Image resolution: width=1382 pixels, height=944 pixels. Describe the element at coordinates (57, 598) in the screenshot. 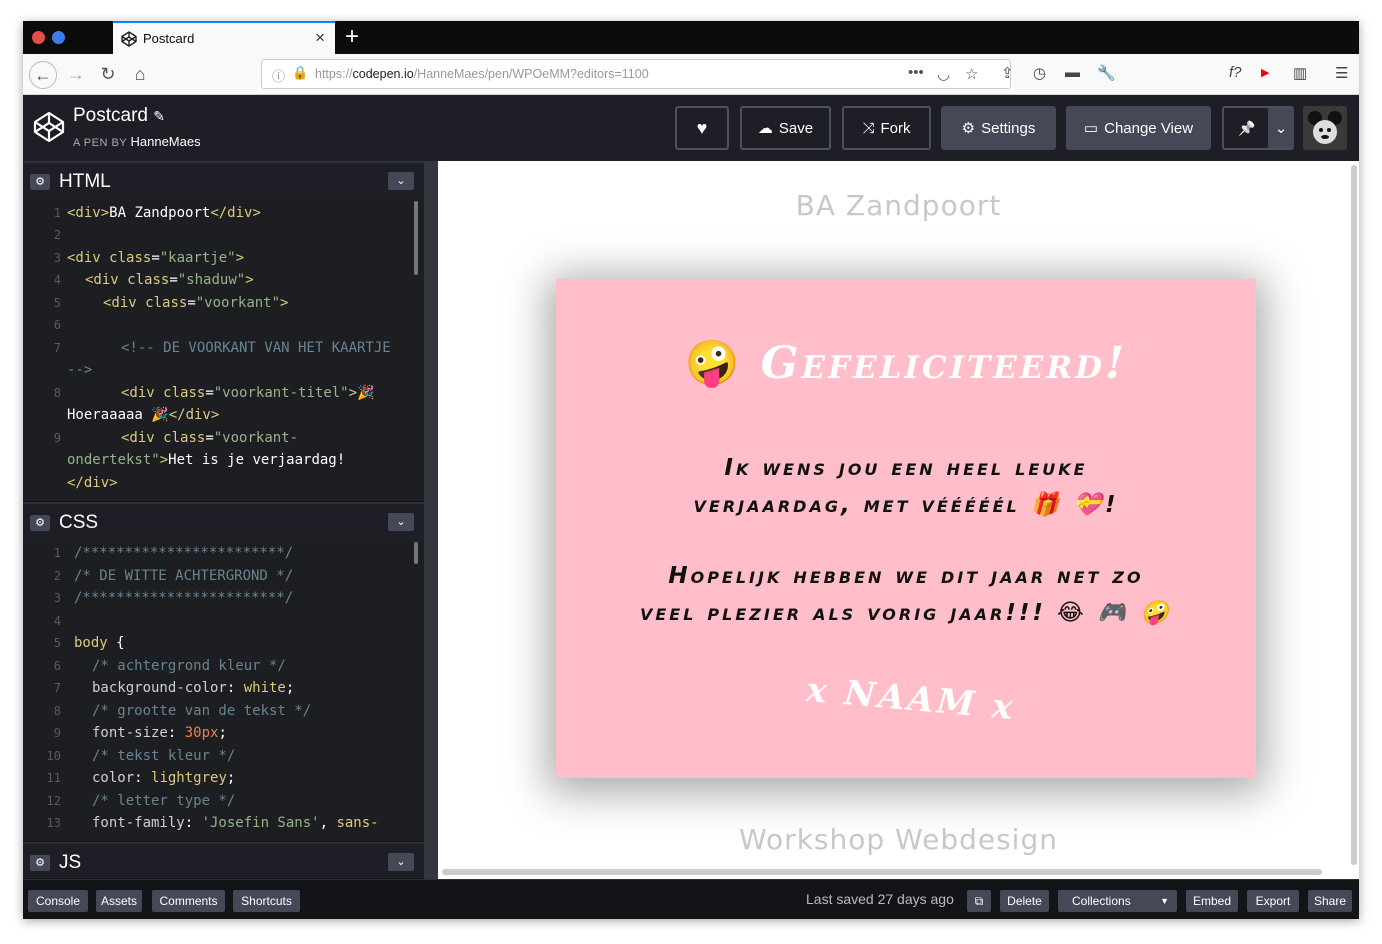

I see `line-number: 3` at that location.